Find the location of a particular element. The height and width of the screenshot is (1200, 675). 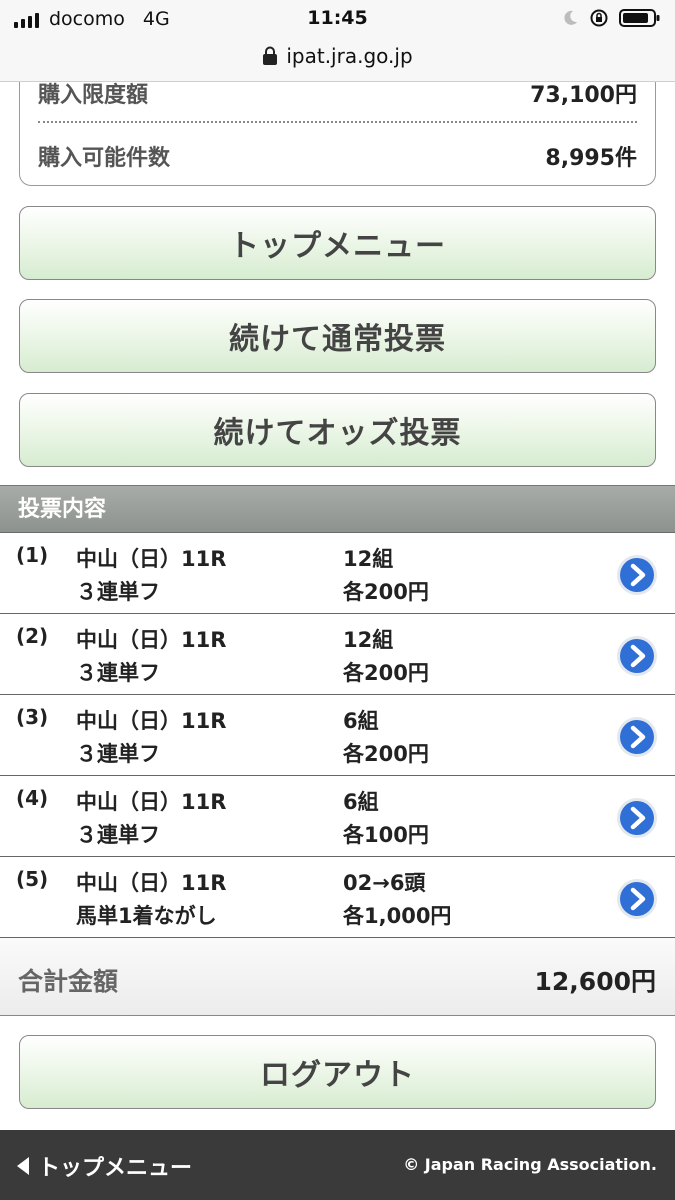

footer-top-menu-link: トップメニュー is located at coordinates (104, 1166).